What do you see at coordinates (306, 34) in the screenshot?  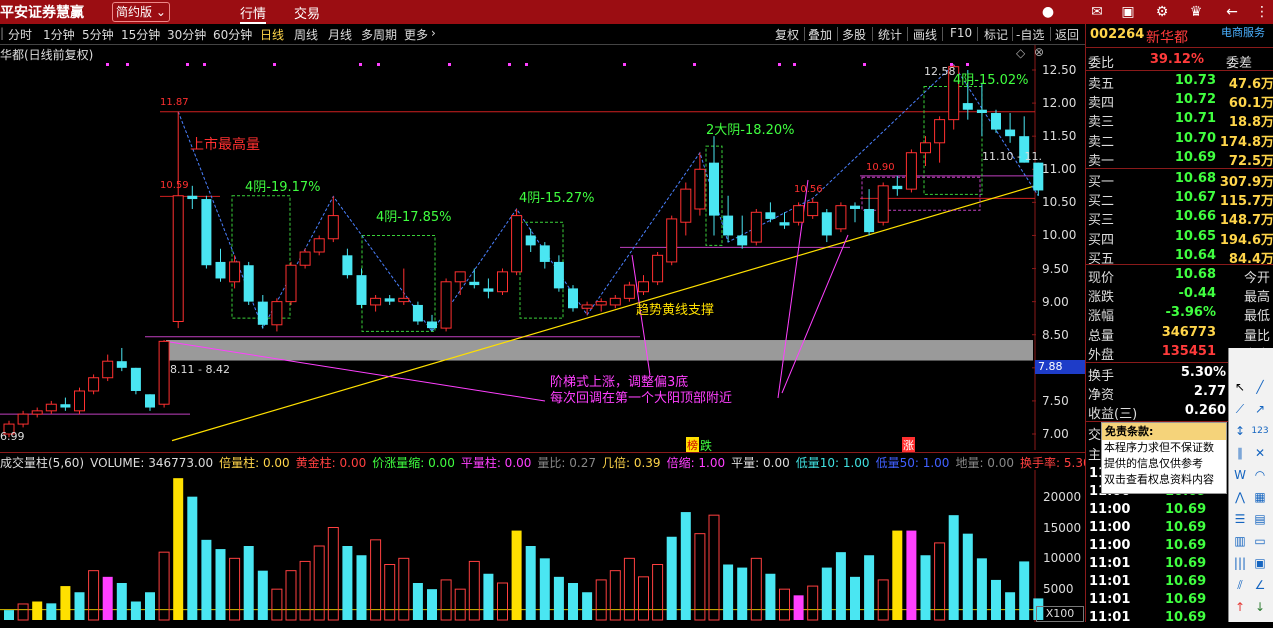 I see `period-weekly: 周线` at bounding box center [306, 34].